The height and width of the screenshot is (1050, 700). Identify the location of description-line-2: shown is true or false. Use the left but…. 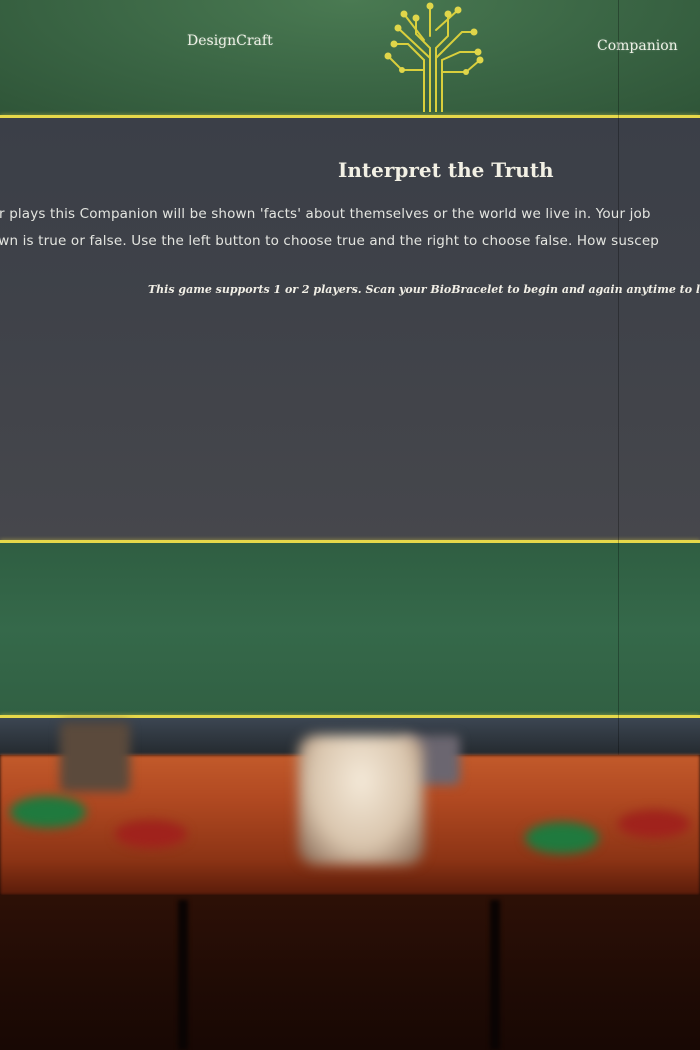
(329, 241).